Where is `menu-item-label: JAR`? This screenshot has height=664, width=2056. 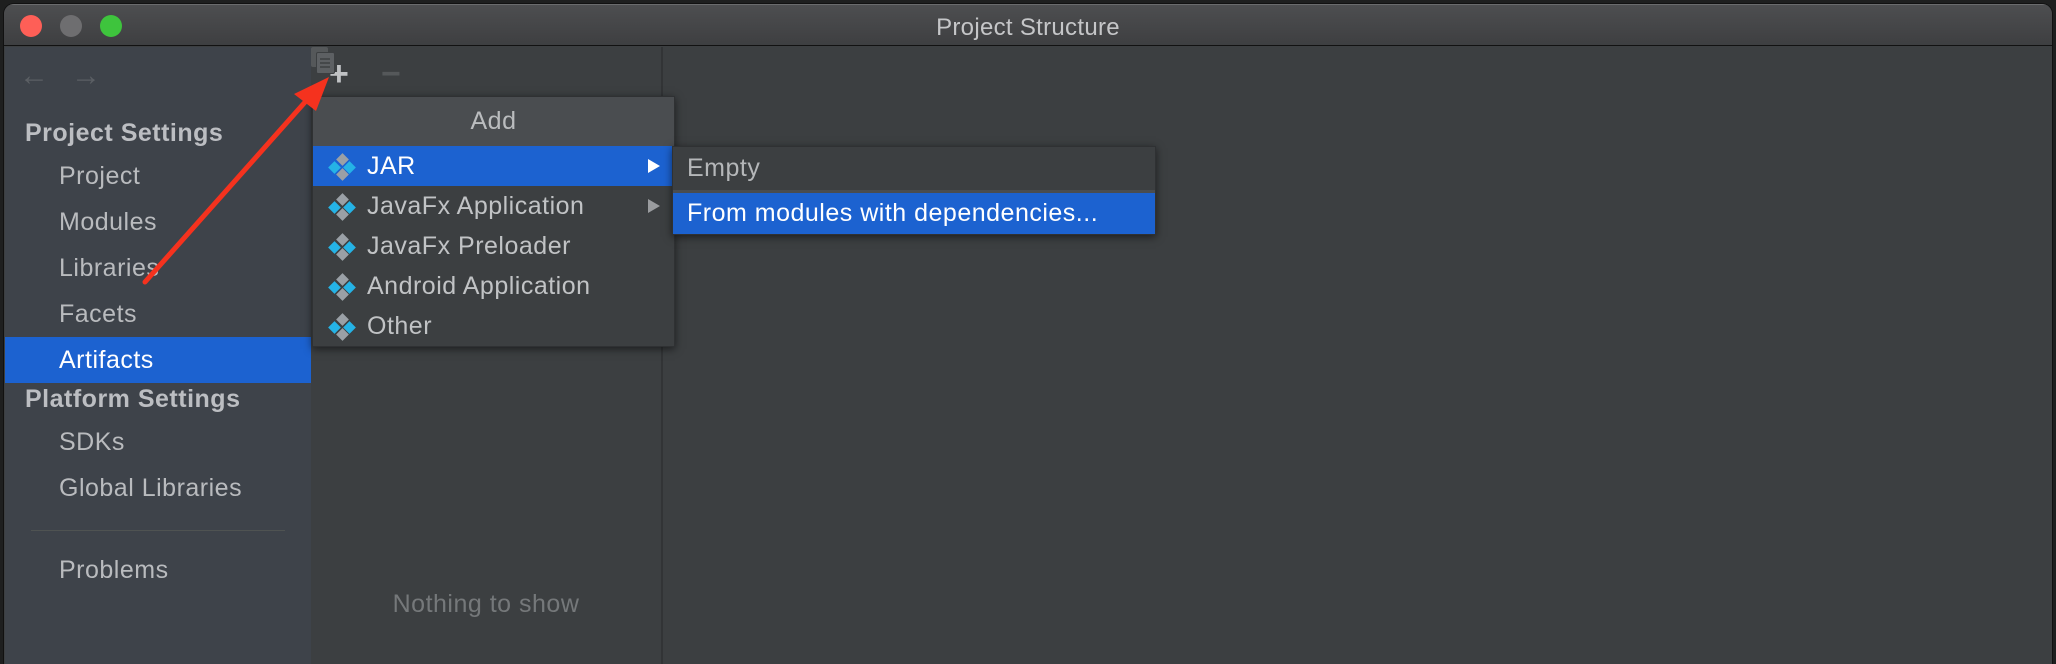
menu-item-label: JAR is located at coordinates (391, 166).